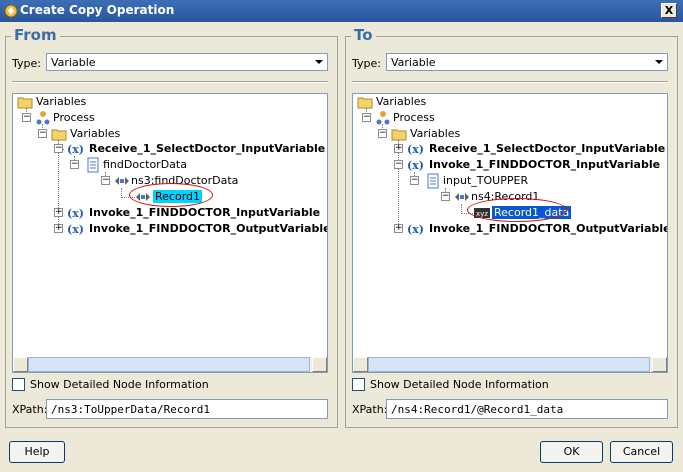 This screenshot has height=472, width=683. What do you see at coordinates (486, 180) in the screenshot?
I see `tree-label: input_TOUPPER` at bounding box center [486, 180].